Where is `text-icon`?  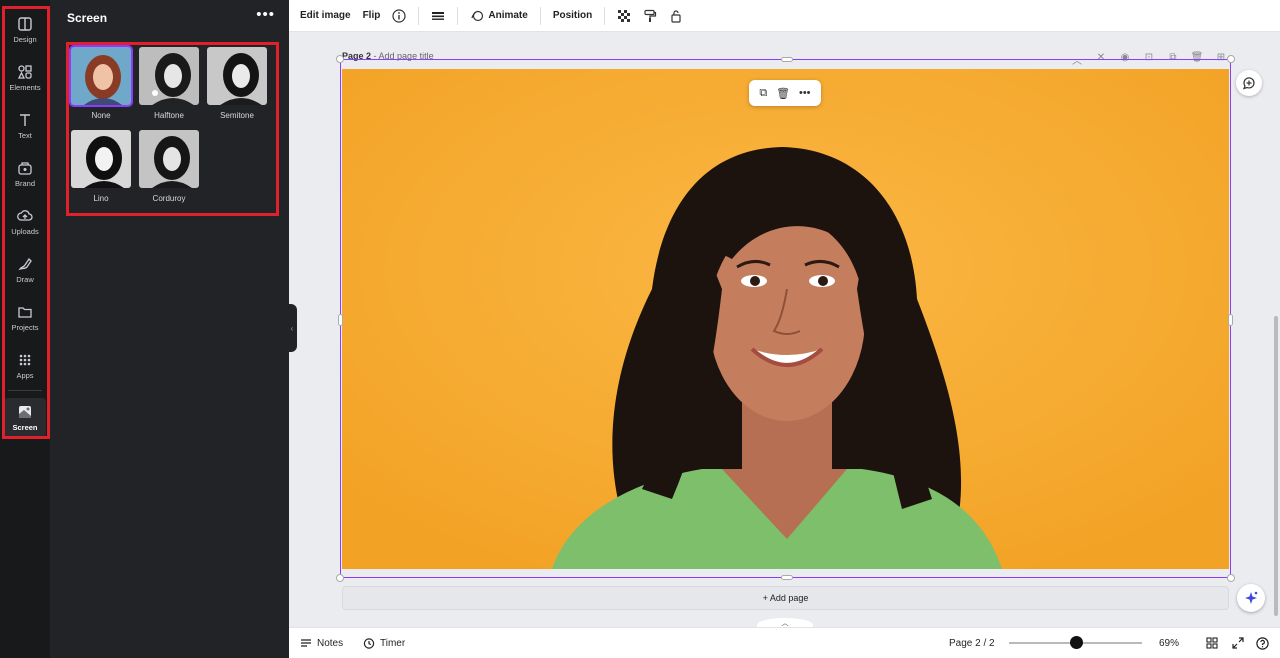
text-icon is located at coordinates (25, 120).